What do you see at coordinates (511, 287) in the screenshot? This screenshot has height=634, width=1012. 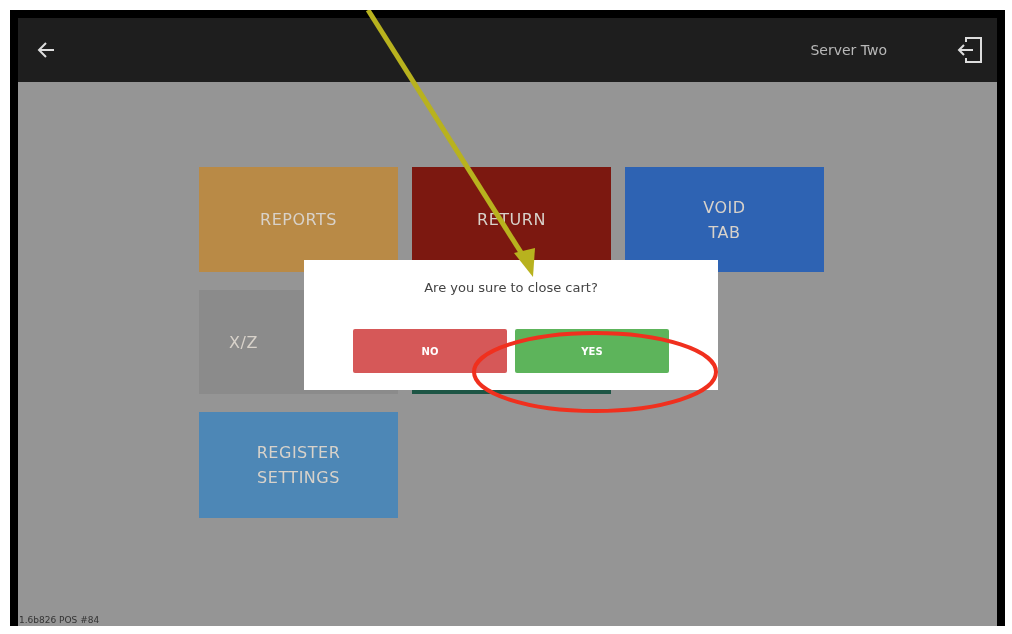 I see `dialog-message: Are you sure to close cart?` at bounding box center [511, 287].